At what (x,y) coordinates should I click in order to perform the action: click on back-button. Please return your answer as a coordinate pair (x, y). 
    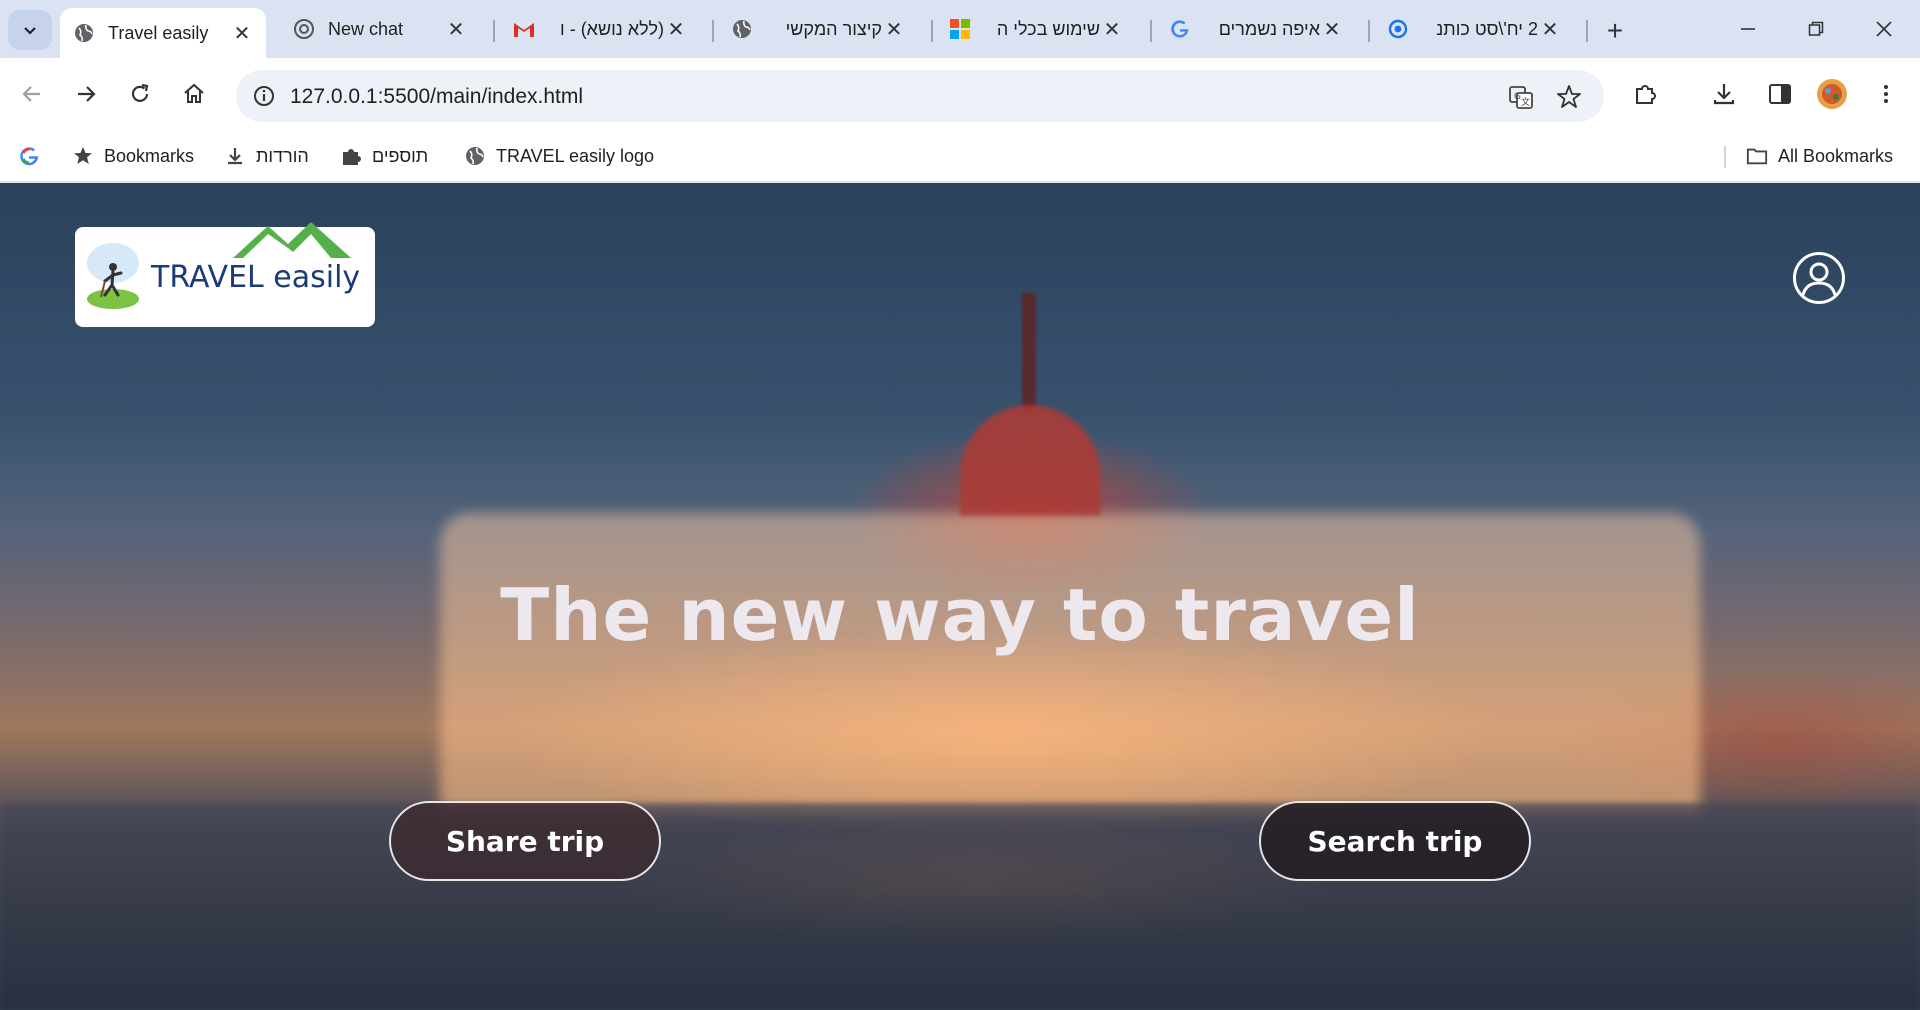
    Looking at the image, I should click on (32, 94).